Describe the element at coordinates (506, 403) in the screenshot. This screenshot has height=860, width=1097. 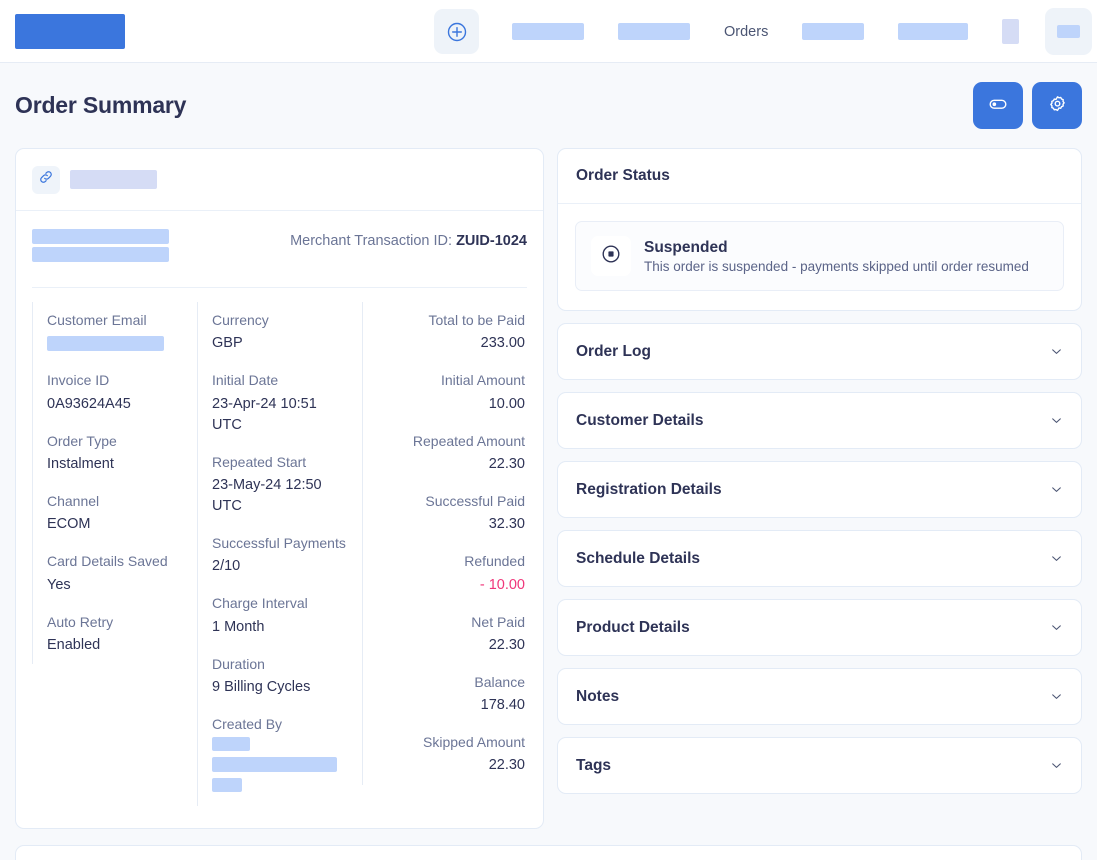
I see `field-value: 10.00` at that location.